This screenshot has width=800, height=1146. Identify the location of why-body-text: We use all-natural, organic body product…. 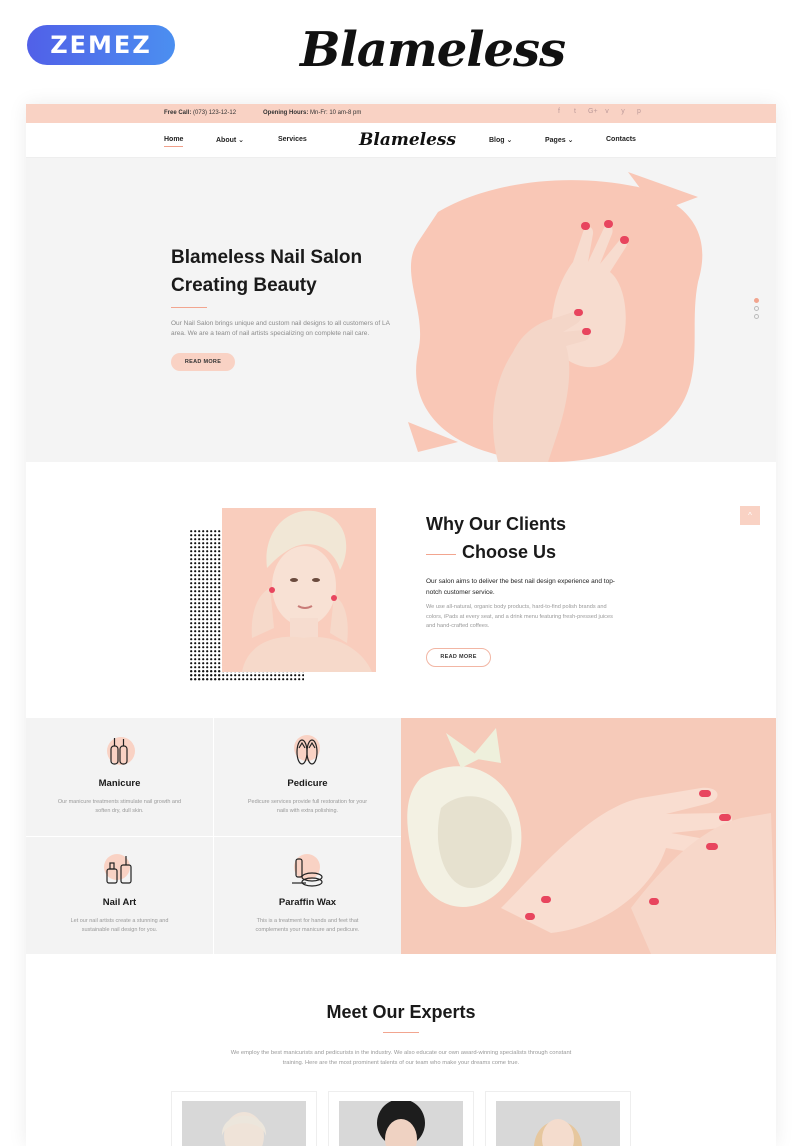
(519, 616).